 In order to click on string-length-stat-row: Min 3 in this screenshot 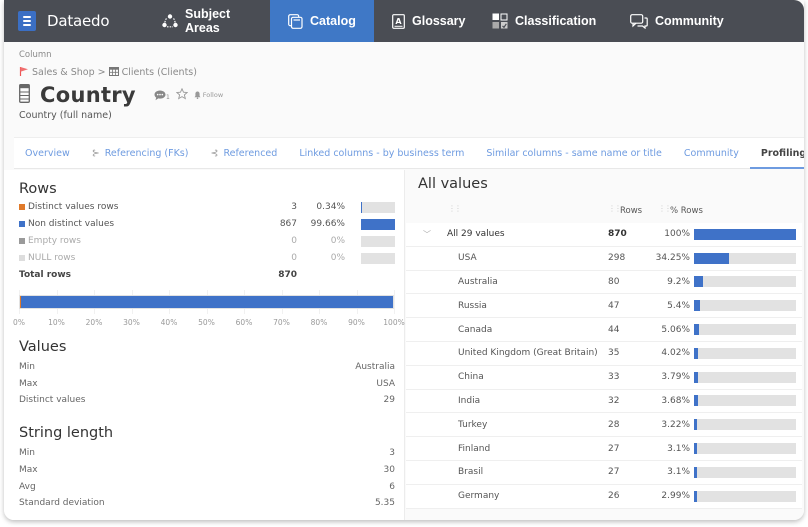, I will do `click(207, 453)`.